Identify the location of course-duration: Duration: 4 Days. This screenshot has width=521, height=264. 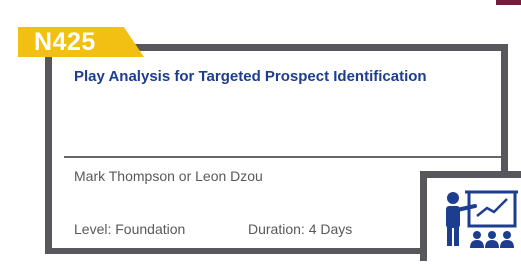
(300, 229).